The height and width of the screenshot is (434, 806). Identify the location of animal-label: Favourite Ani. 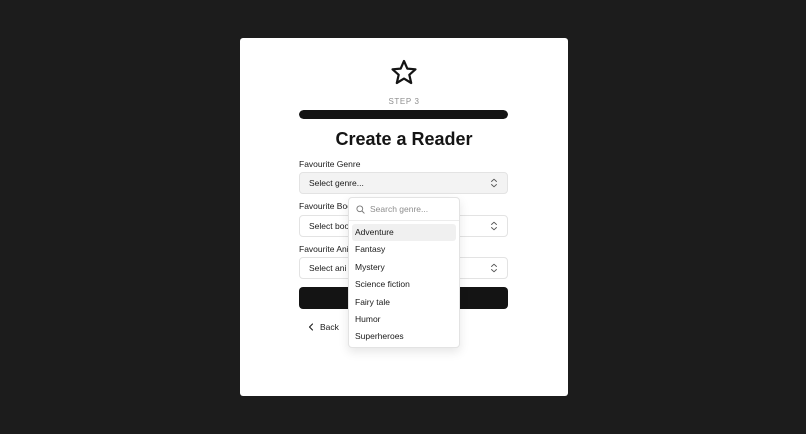
(324, 249).